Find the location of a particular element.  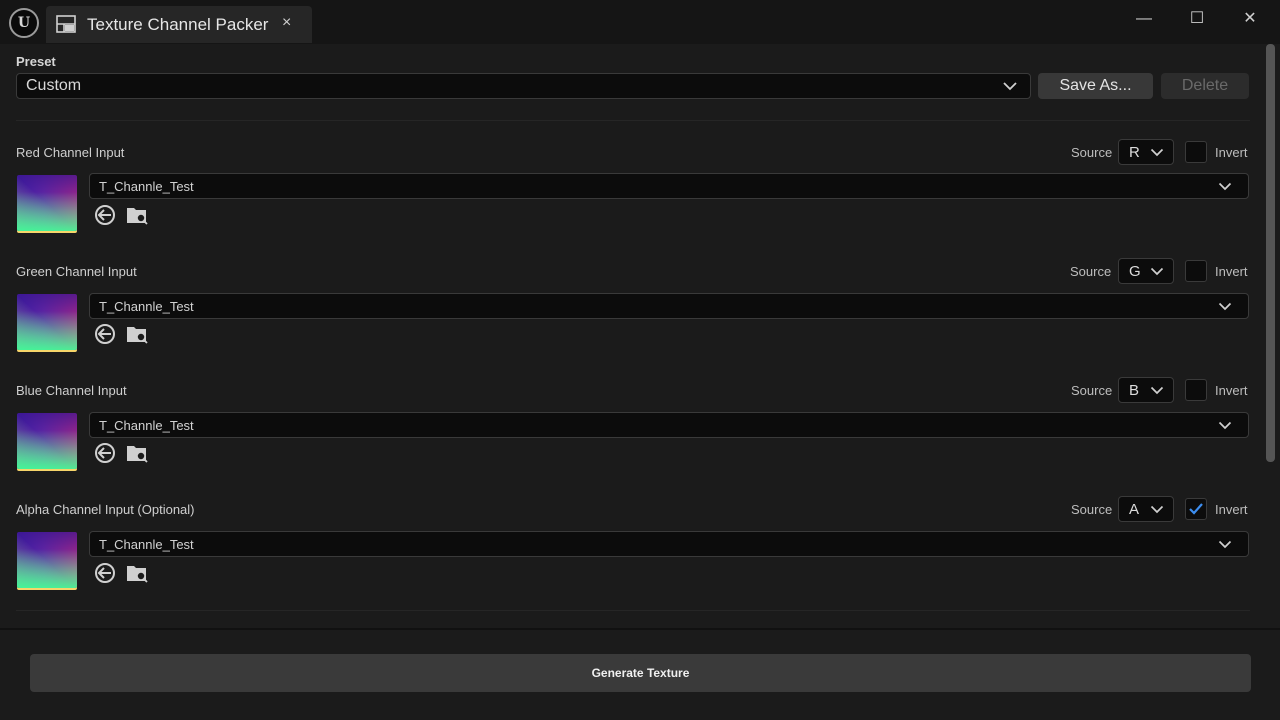

maximize-button: ☐ is located at coordinates (1197, 19).